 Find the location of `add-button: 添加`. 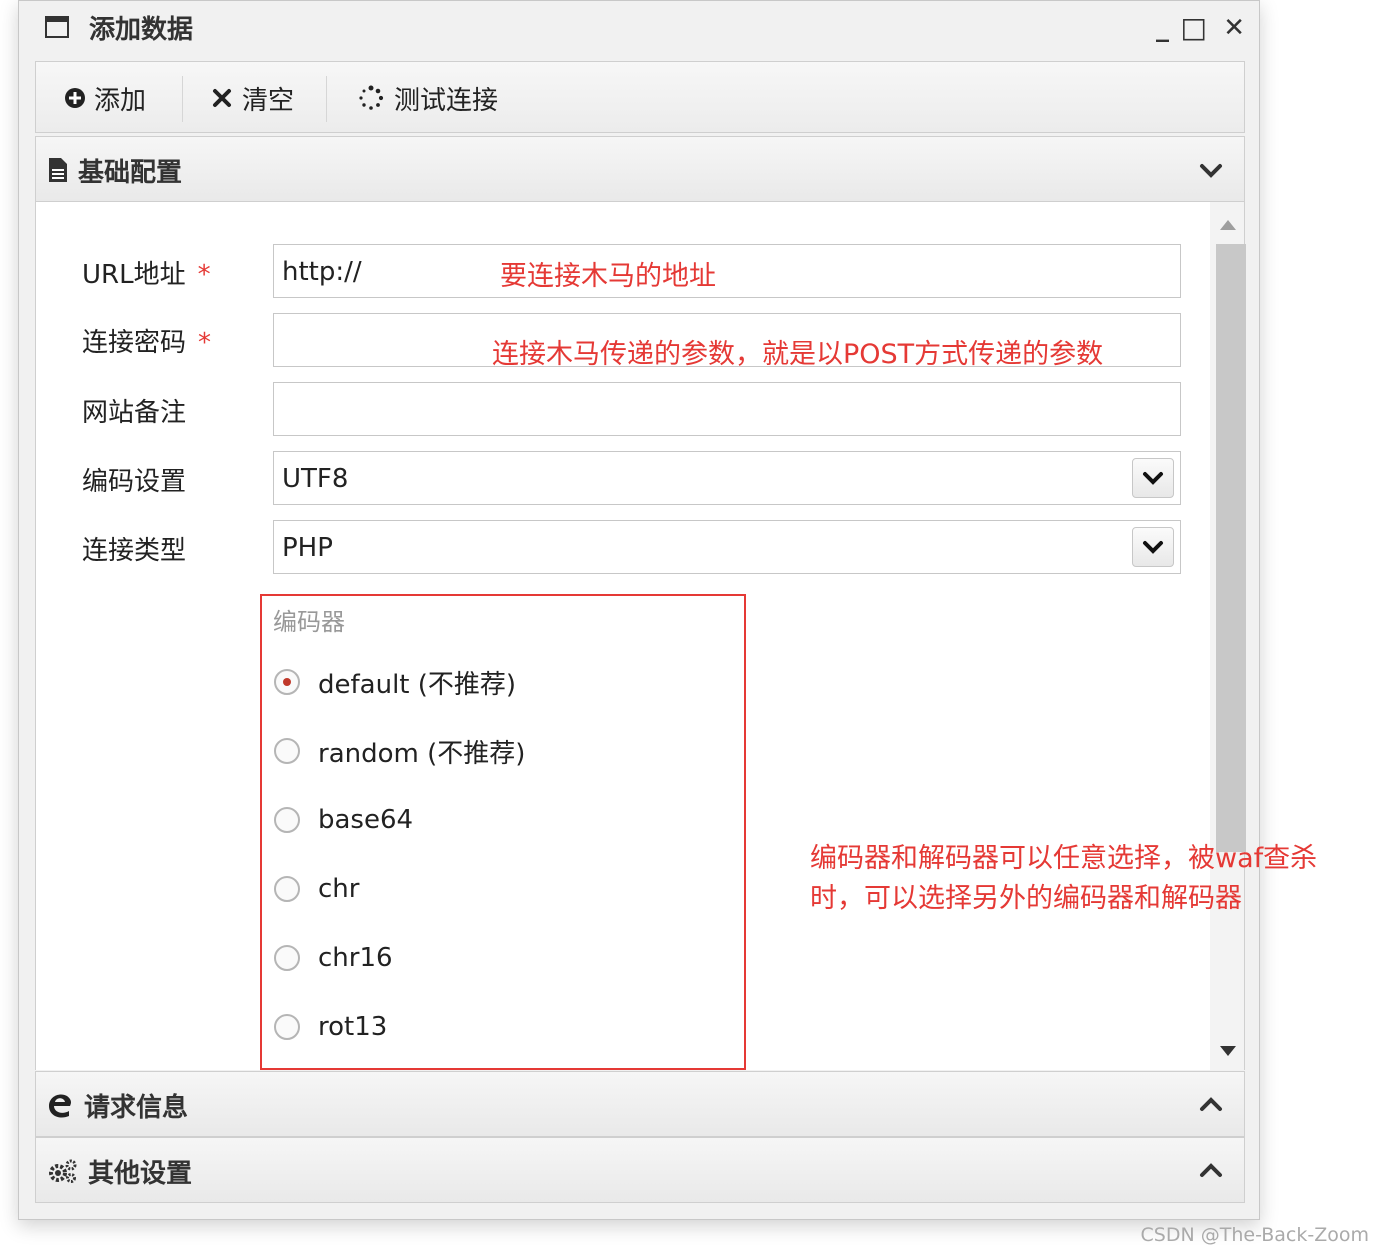

add-button: 添加 is located at coordinates (105, 98).